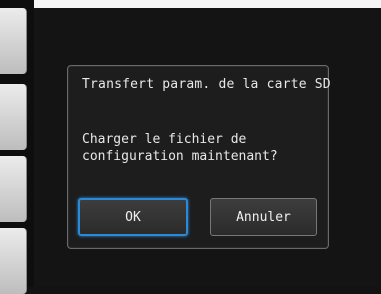  I want to click on side-tab-column, so click(17, 147).